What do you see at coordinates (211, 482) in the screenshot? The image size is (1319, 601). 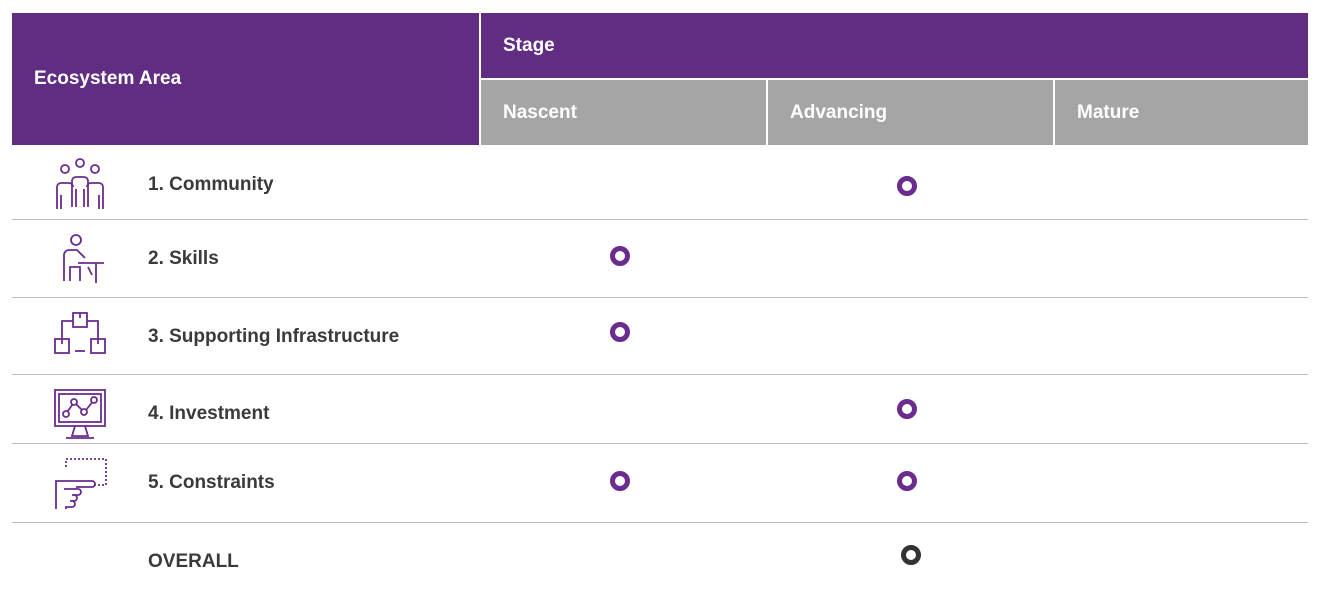 I see `row-label: 5. Constraints` at bounding box center [211, 482].